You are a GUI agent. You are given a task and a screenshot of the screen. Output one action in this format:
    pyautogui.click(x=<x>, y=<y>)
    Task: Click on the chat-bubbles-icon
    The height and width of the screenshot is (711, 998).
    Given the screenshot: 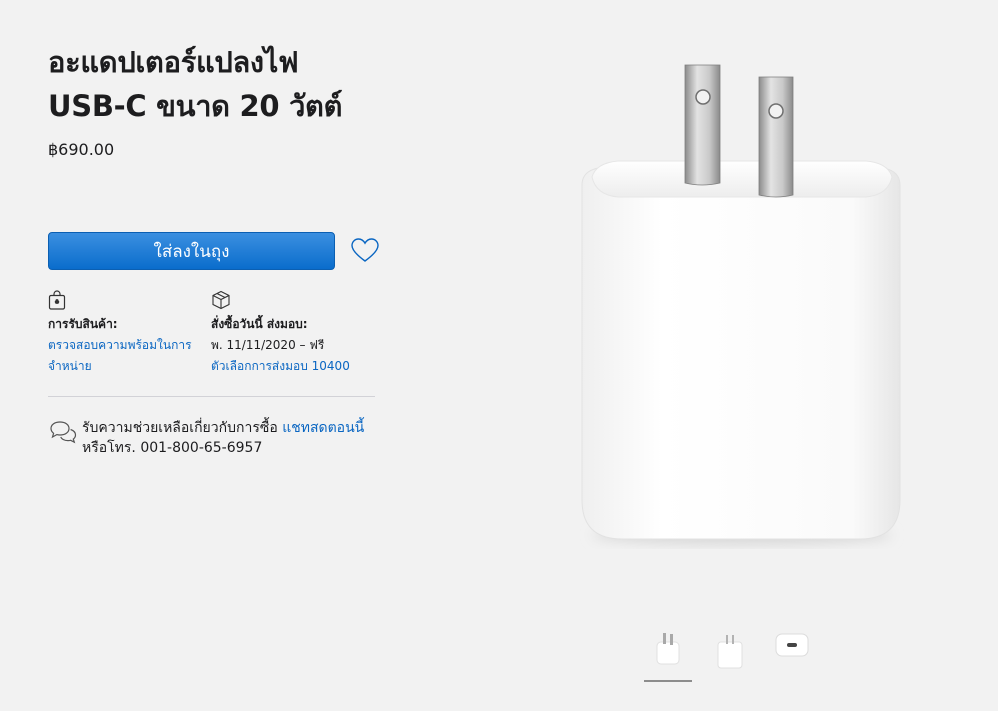 What is the action you would take?
    pyautogui.click(x=63, y=432)
    